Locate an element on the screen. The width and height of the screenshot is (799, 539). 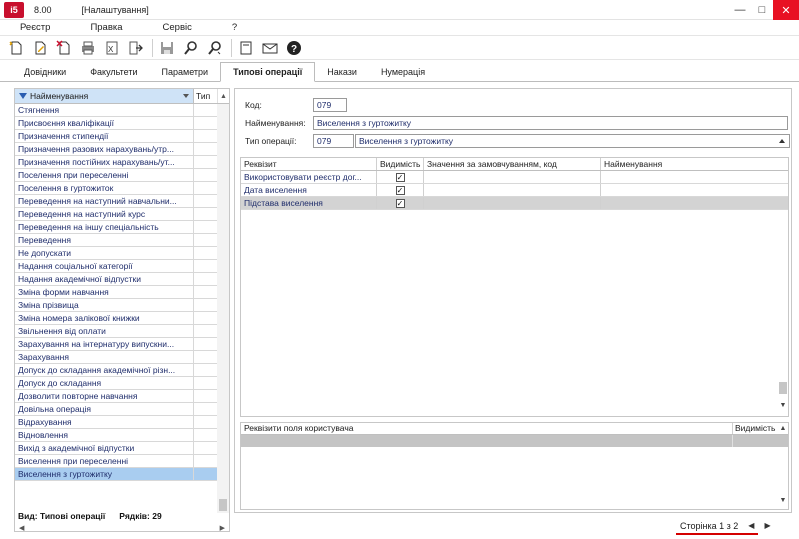
list-item: Зміна номера залікової книжки is located at coordinates (116, 318).